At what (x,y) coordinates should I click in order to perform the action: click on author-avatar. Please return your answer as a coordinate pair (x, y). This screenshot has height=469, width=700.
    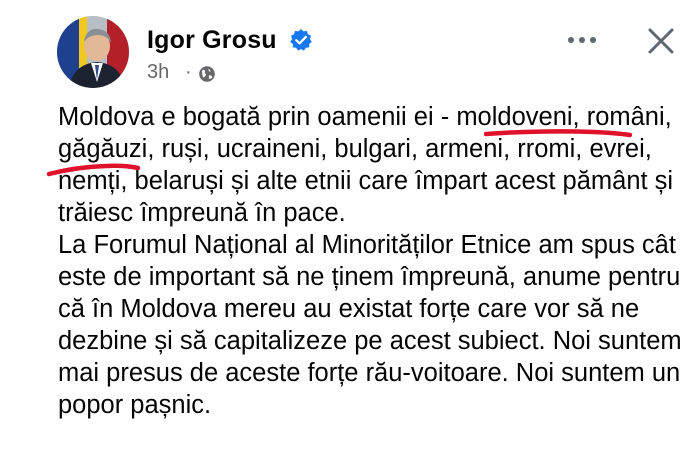
    Looking at the image, I should click on (93, 52).